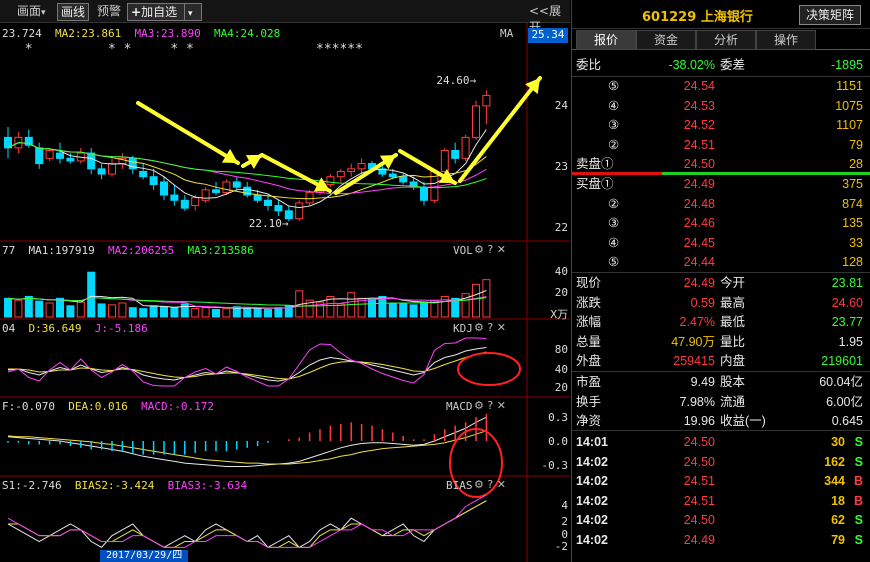 Image resolution: width=870 pixels, height=562 pixels. I want to click on vol-tick: 20, so click(561, 292).